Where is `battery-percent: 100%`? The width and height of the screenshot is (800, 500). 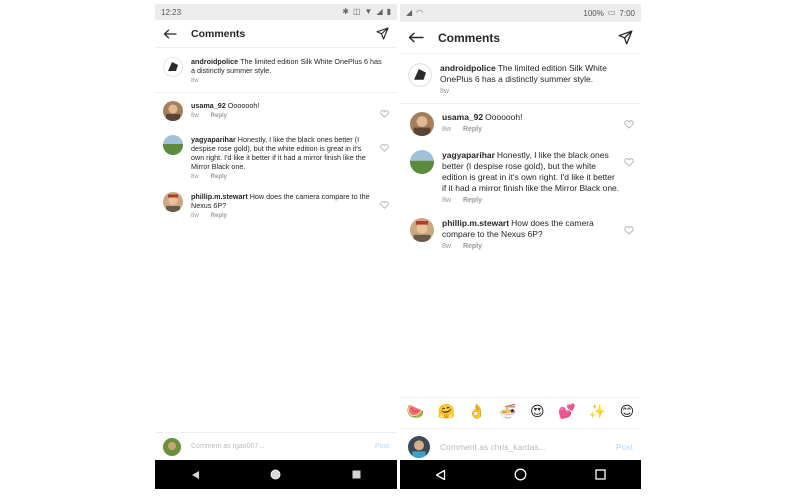 battery-percent: 100% is located at coordinates (593, 13).